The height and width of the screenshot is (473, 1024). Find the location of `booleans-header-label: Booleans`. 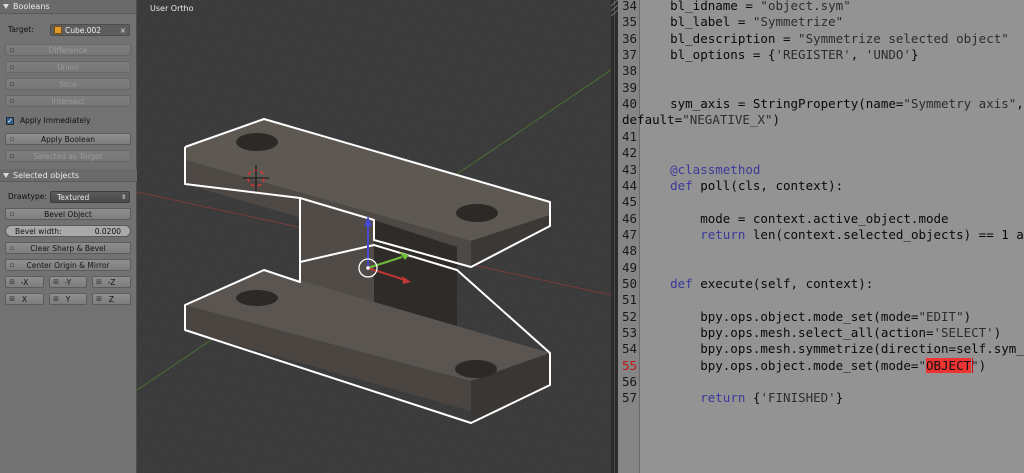

booleans-header-label: Booleans is located at coordinates (31, 6).